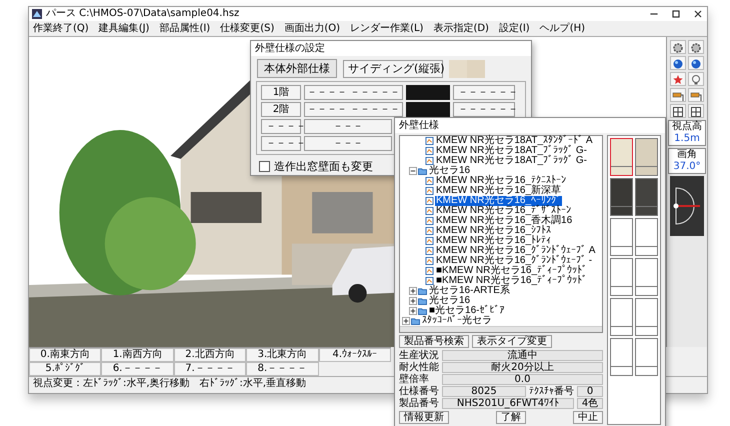 This screenshot has height=426, width=730. Describe the element at coordinates (137, 355) in the screenshot. I see `view-button: 1.南西方向` at that location.